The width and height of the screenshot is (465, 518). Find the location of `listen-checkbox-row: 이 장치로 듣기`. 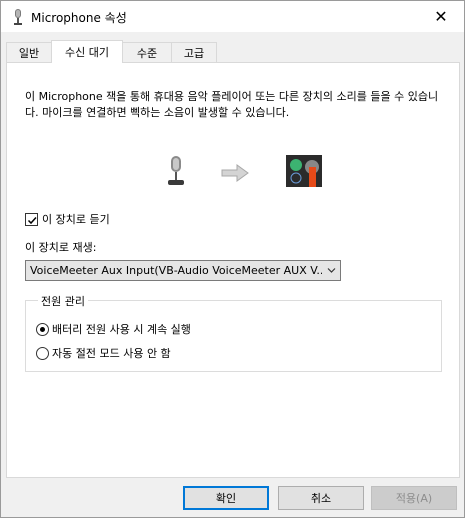

listen-checkbox-row: 이 장치로 듣기 is located at coordinates (67, 219).